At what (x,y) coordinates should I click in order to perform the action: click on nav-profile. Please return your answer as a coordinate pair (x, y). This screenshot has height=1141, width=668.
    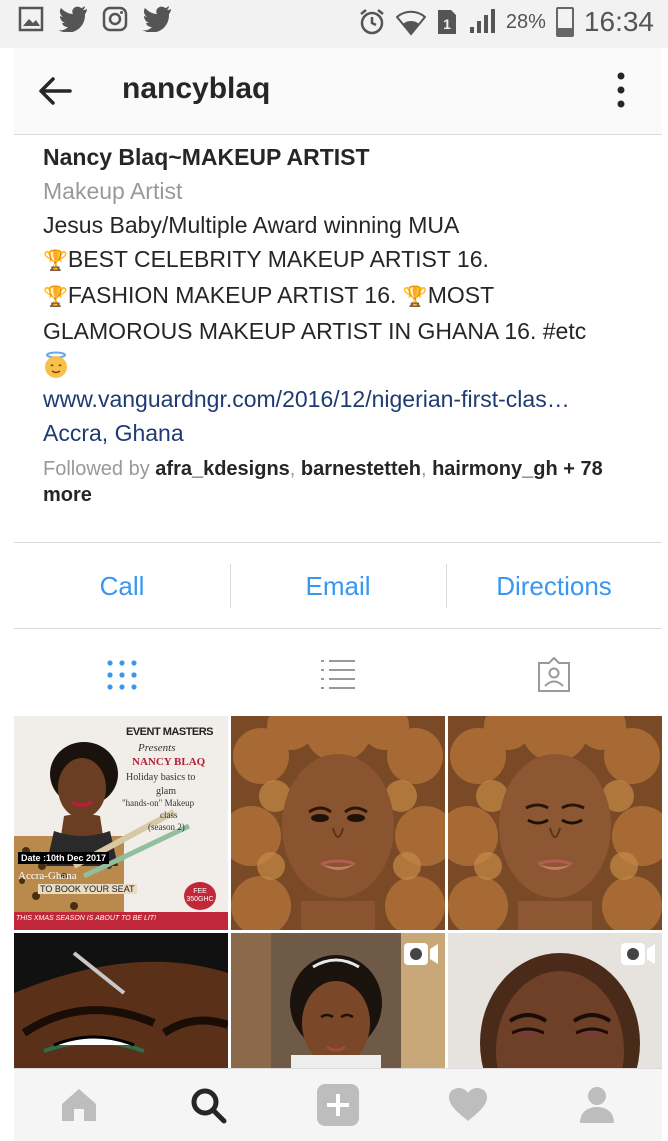
    Looking at the image, I should click on (597, 1105).